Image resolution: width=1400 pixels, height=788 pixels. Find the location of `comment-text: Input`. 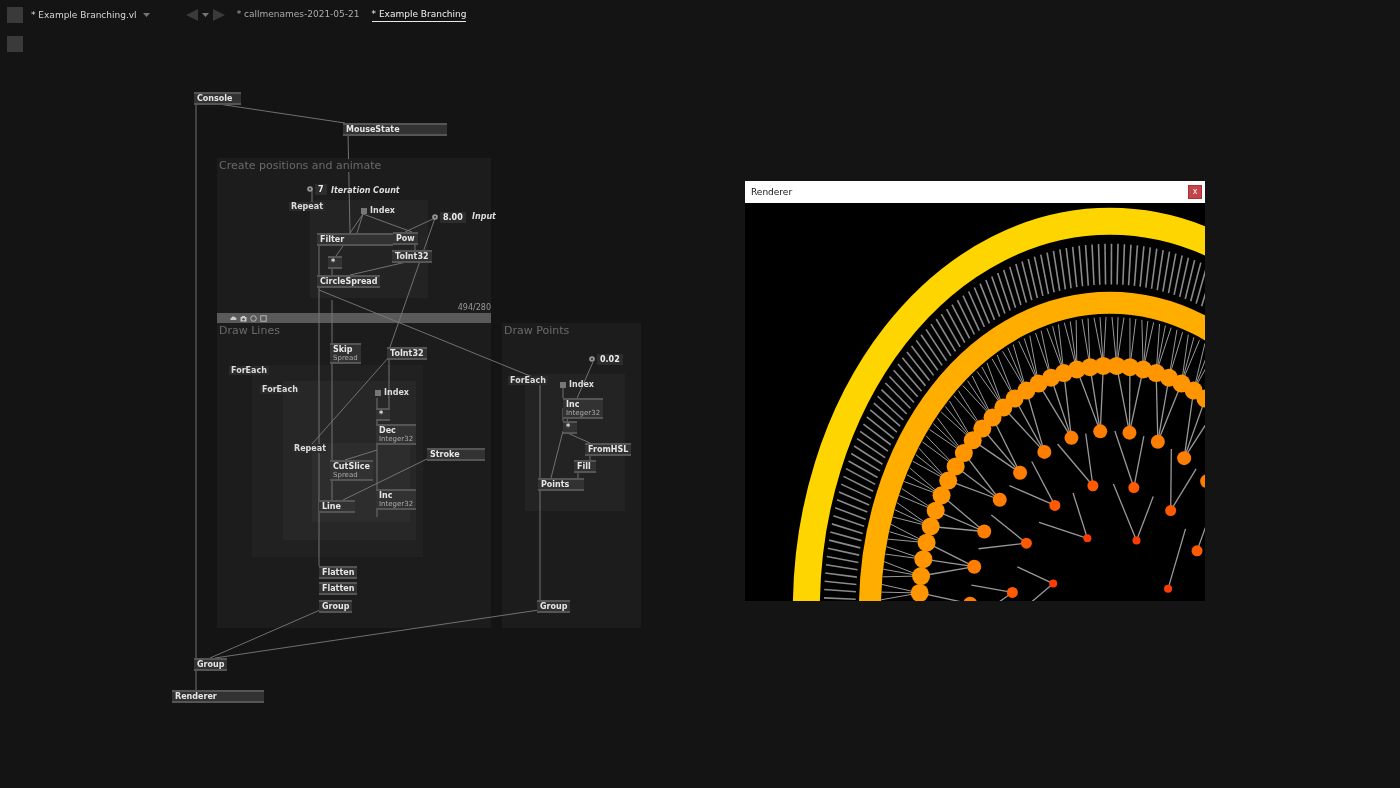

comment-text: Input is located at coordinates (484, 216).